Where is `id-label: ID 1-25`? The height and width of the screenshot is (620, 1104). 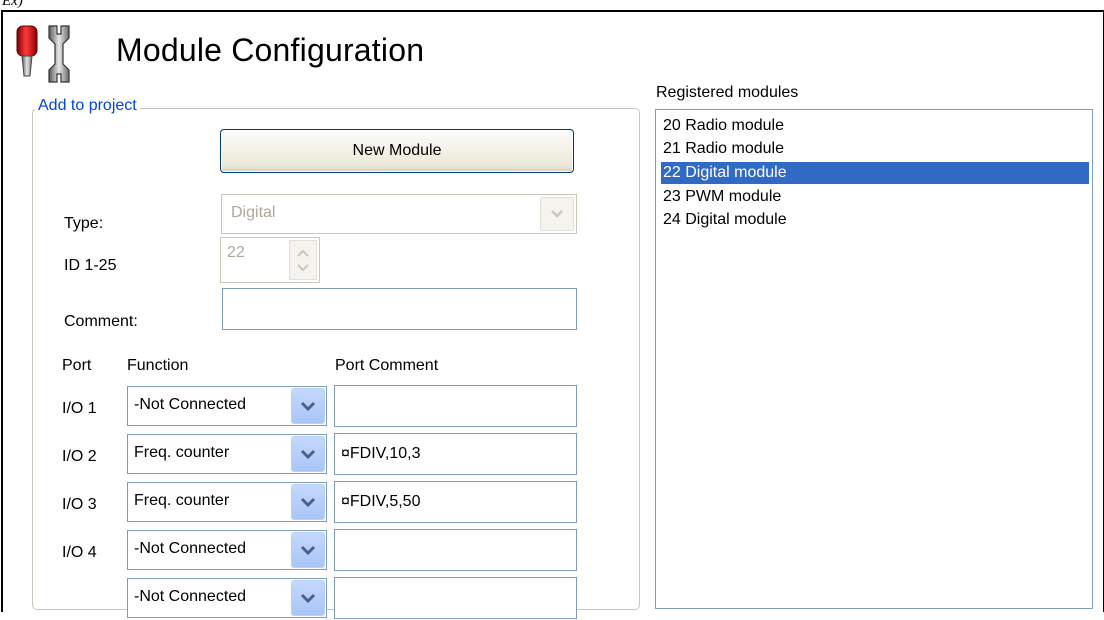 id-label: ID 1-25 is located at coordinates (90, 265).